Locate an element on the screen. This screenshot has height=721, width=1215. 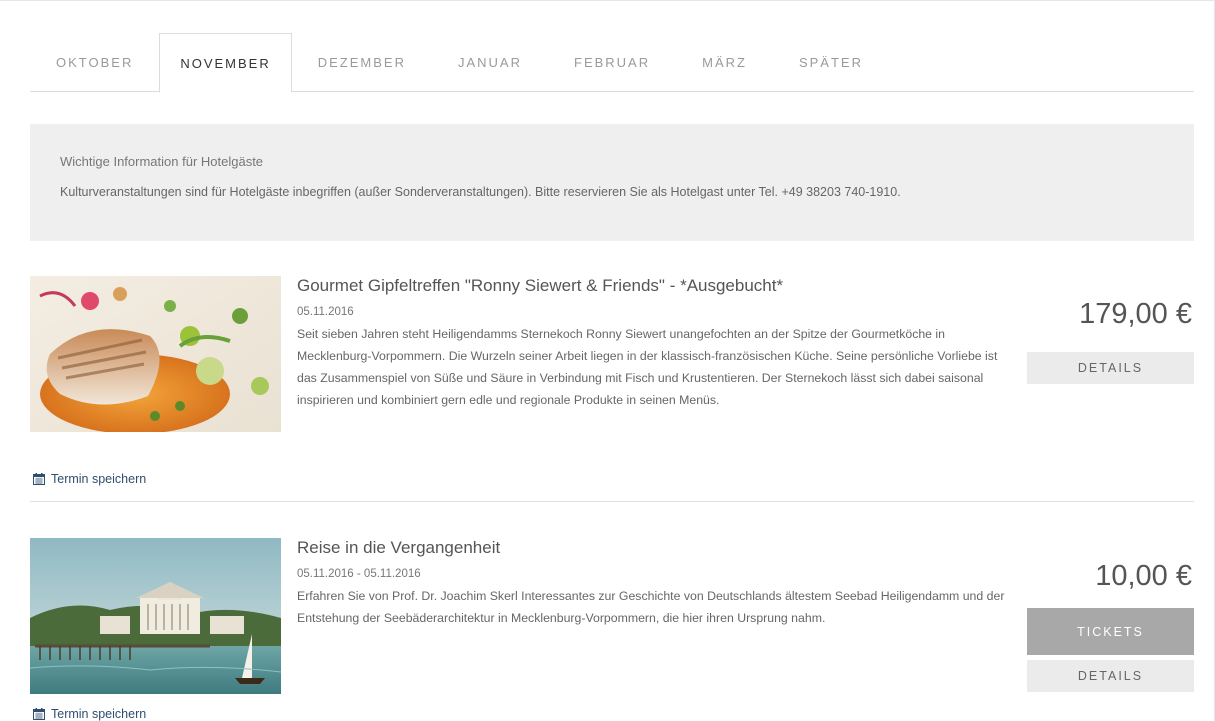
event-title: Reise in die Vergangenheit is located at coordinates (652, 548).